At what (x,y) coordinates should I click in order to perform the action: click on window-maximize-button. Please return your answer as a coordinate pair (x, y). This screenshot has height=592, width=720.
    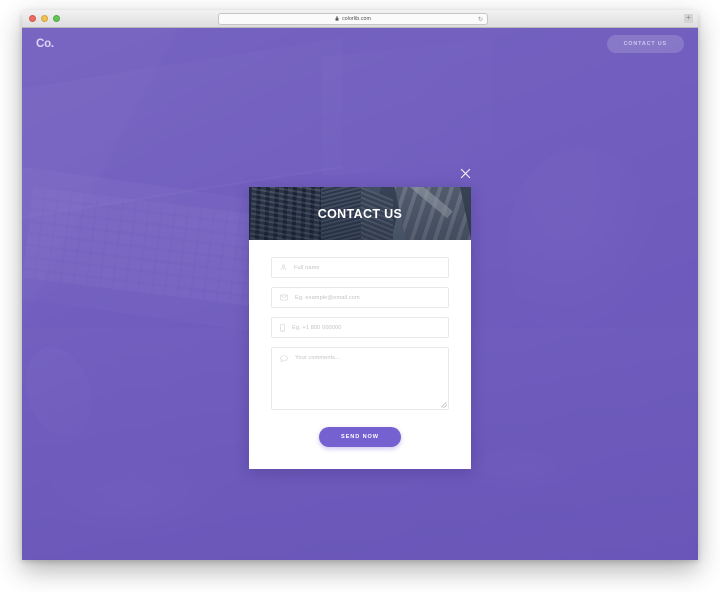
    Looking at the image, I should click on (56, 18).